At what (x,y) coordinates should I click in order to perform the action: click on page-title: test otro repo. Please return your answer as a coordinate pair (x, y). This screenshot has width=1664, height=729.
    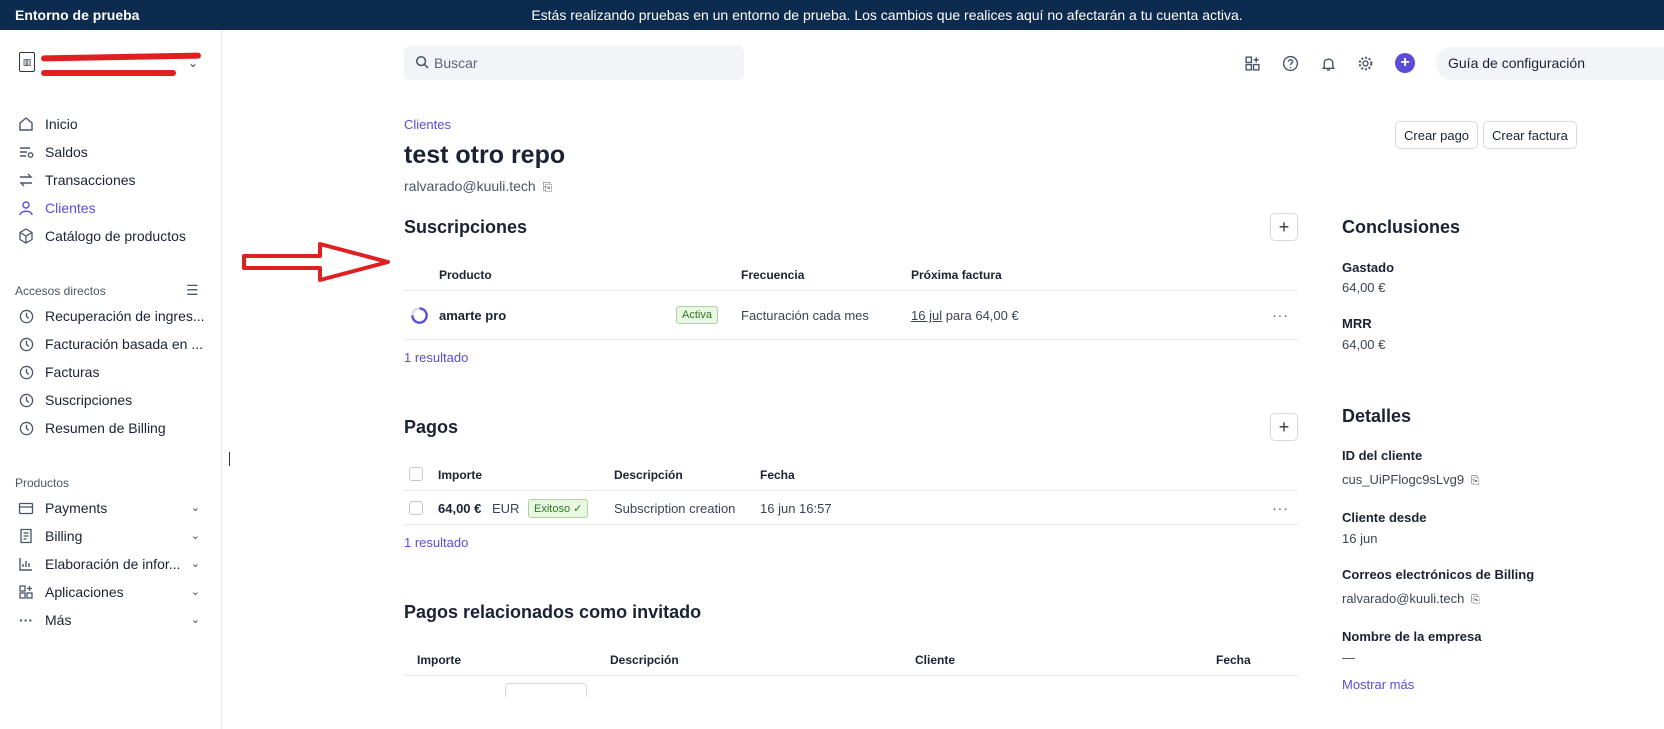
    Looking at the image, I should click on (485, 155).